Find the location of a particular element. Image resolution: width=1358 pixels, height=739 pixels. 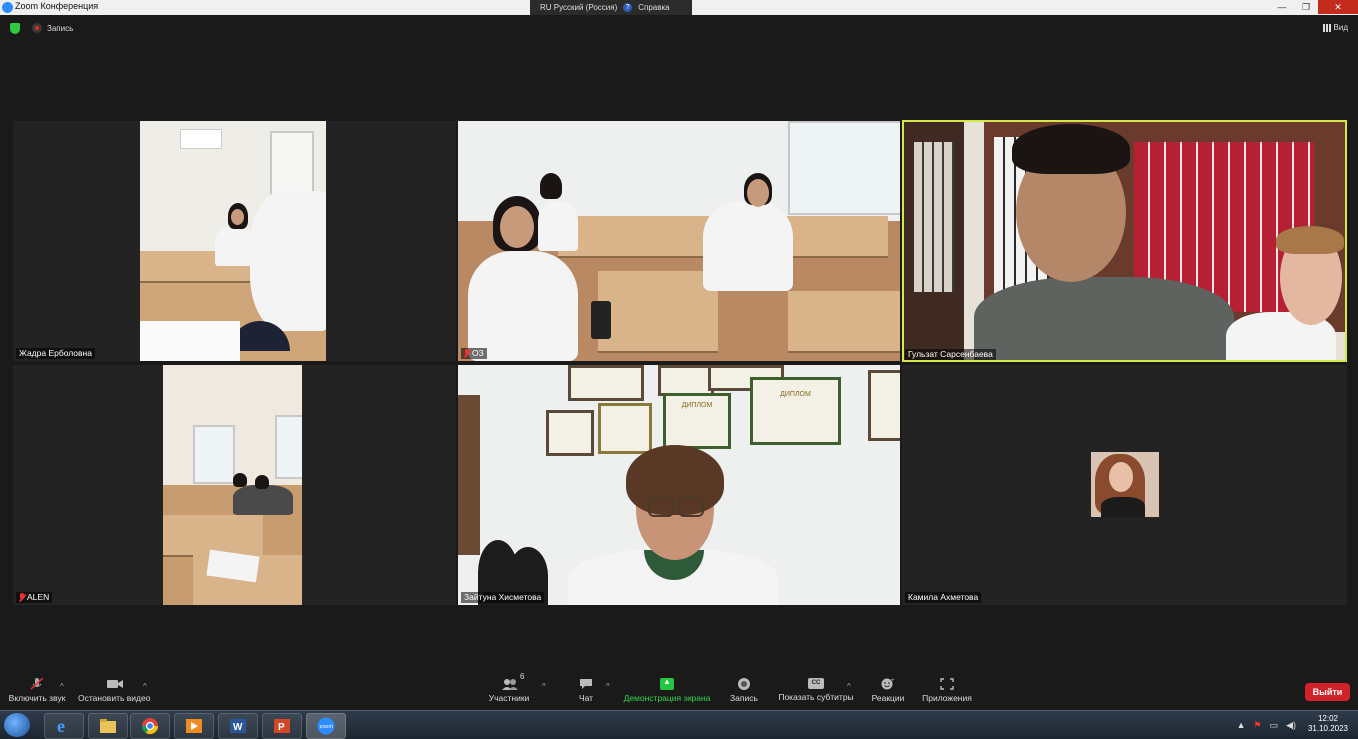

video-options-caret: ^ is located at coordinates (145, 686).